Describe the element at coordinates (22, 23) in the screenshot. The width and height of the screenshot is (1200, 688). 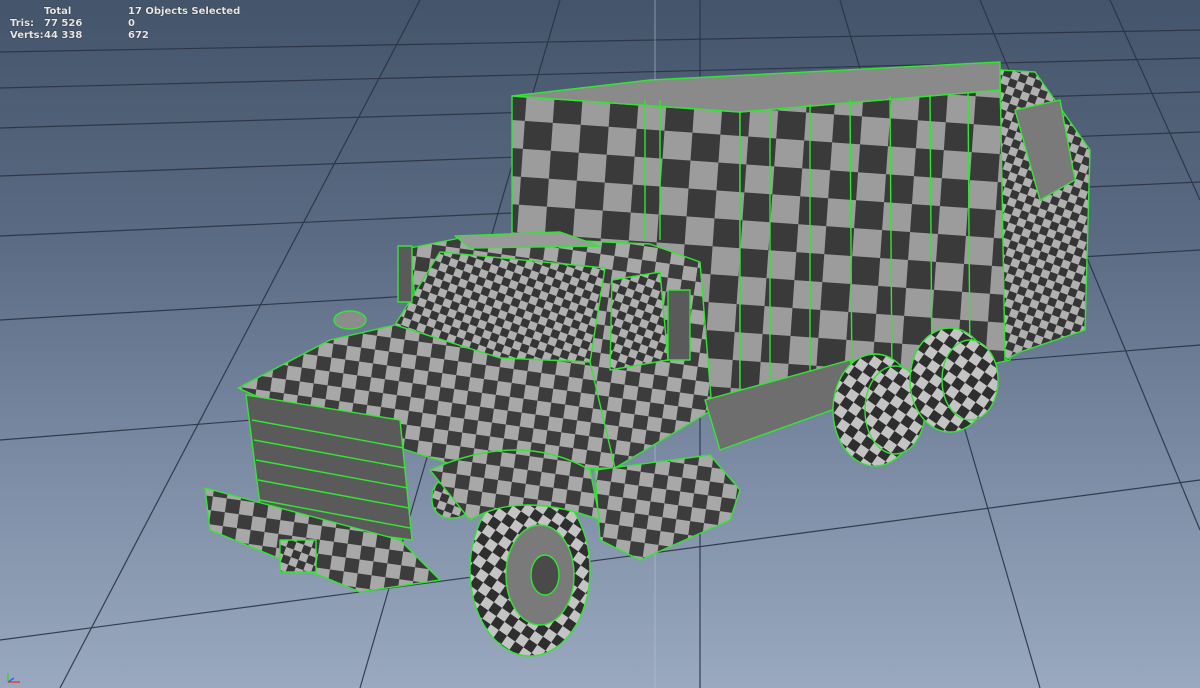
I see `hud-tris-label: Tris:` at that location.